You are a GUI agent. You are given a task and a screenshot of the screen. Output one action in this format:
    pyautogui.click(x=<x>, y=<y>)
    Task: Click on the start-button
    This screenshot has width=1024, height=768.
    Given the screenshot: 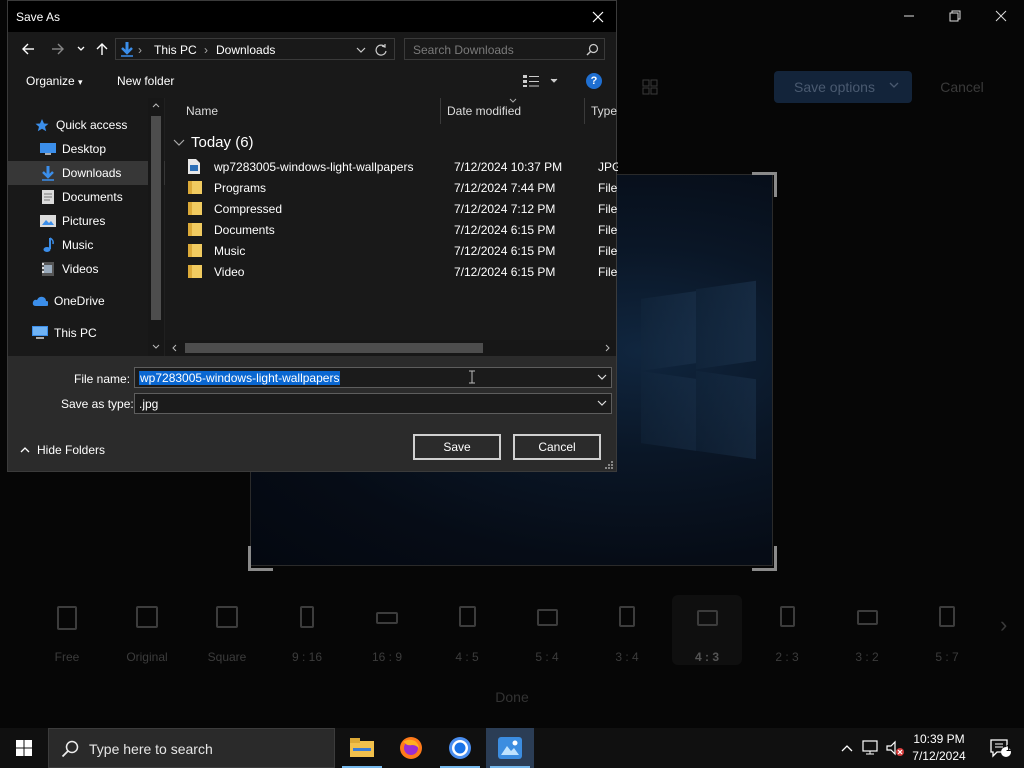 What is the action you would take?
    pyautogui.click(x=24, y=748)
    